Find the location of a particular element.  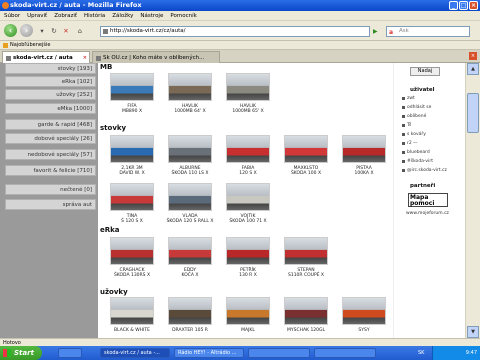

menu-bookmarks: Záložky is located at coordinates (122, 15).